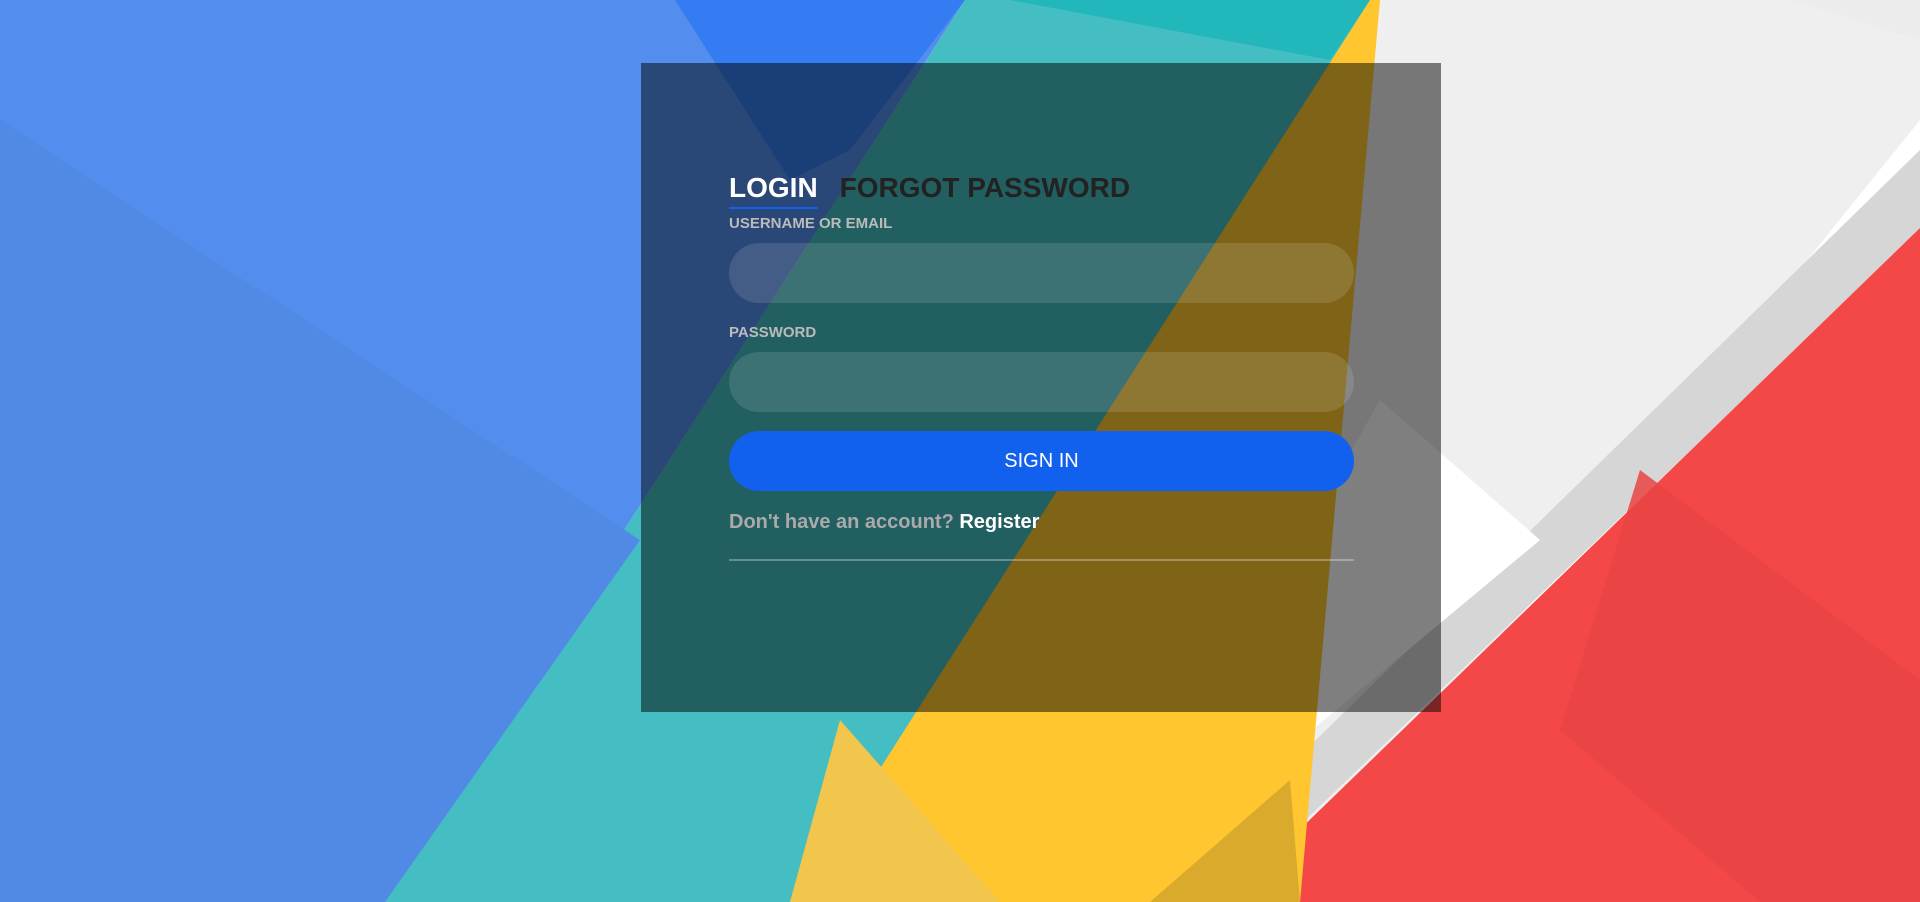  I want to click on password-input, so click(1041, 382).